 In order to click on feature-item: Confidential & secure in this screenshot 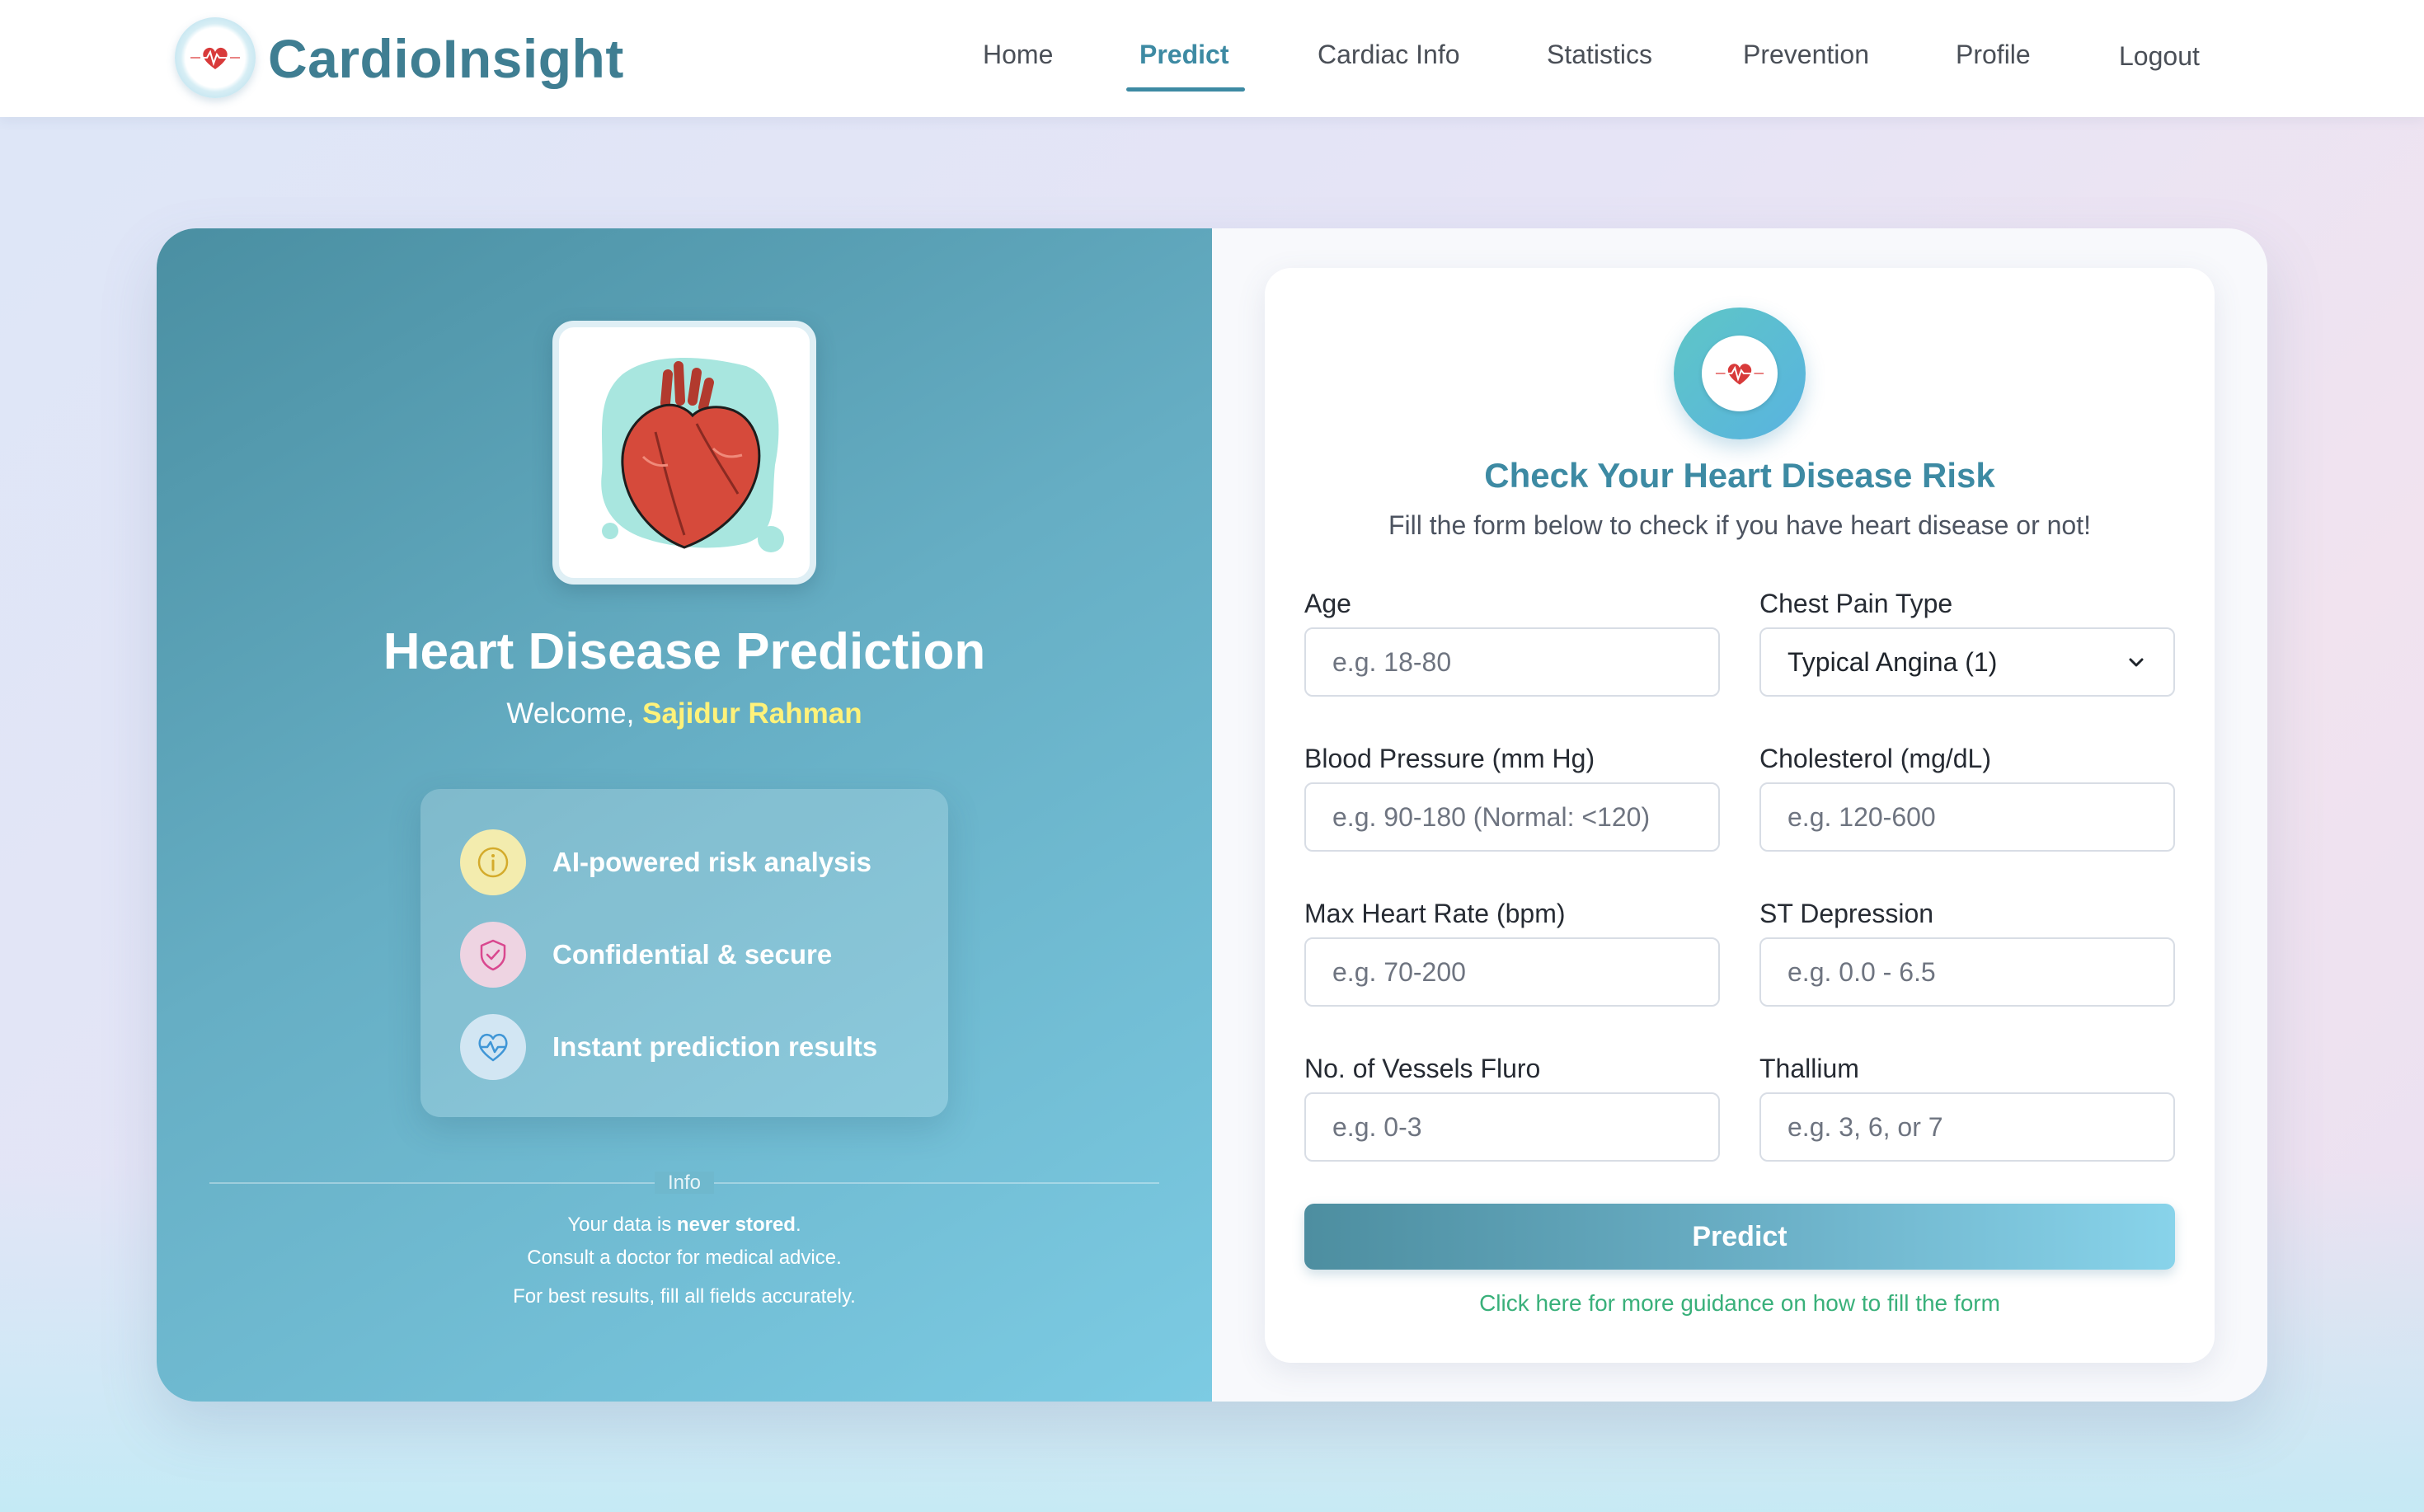, I will do `click(646, 955)`.